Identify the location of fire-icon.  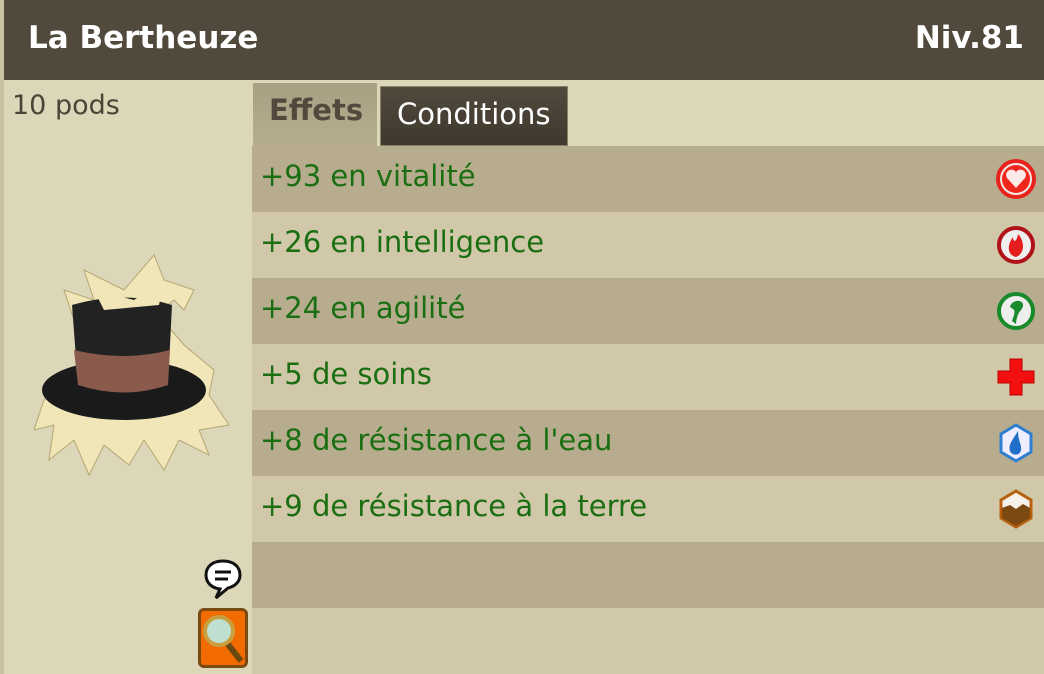
(1016, 245).